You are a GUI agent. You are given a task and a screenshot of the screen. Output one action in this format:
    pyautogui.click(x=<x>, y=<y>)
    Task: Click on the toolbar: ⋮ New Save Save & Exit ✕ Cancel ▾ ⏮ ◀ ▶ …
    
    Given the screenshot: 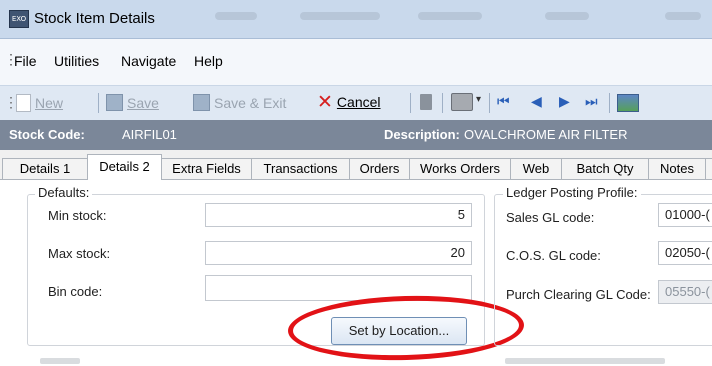 What is the action you would take?
    pyautogui.click(x=356, y=103)
    